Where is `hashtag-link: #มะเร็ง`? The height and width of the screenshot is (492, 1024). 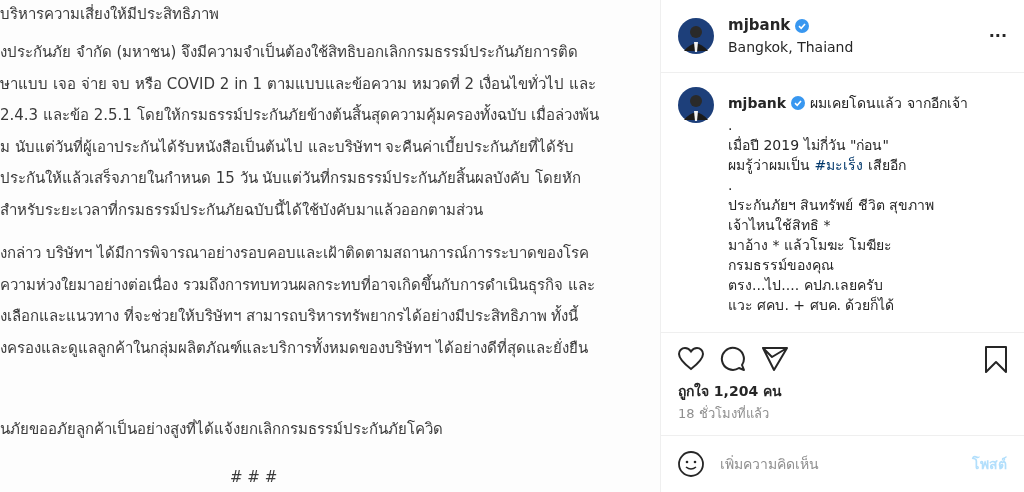
hashtag-link: #มะเร็ง is located at coordinates (839, 165).